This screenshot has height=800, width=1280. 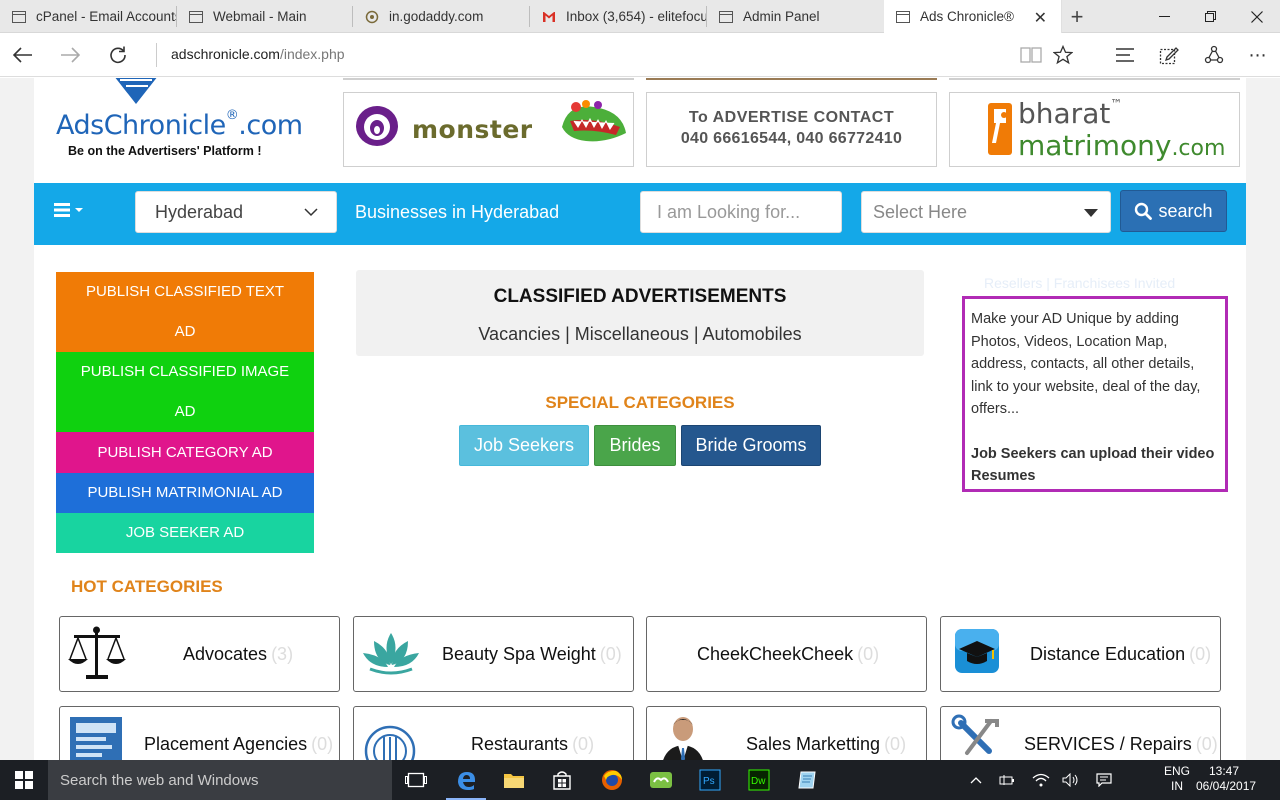 I want to click on reading-view-icon, so click(x=1031, y=55).